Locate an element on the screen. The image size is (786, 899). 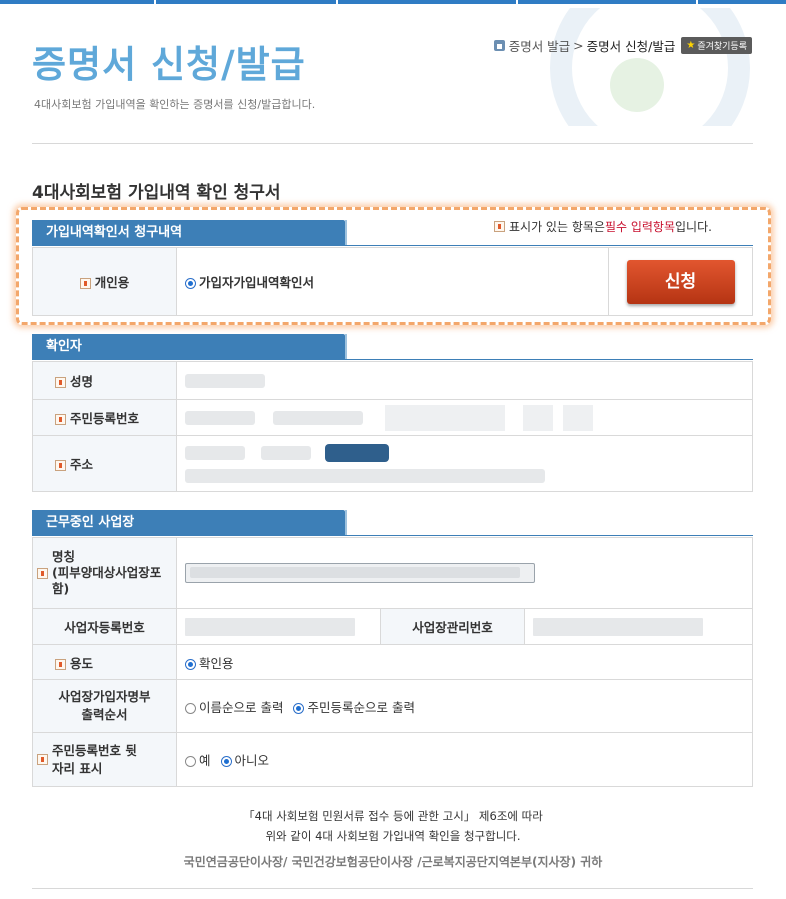
purpose-label: 용도 is located at coordinates (82, 663).